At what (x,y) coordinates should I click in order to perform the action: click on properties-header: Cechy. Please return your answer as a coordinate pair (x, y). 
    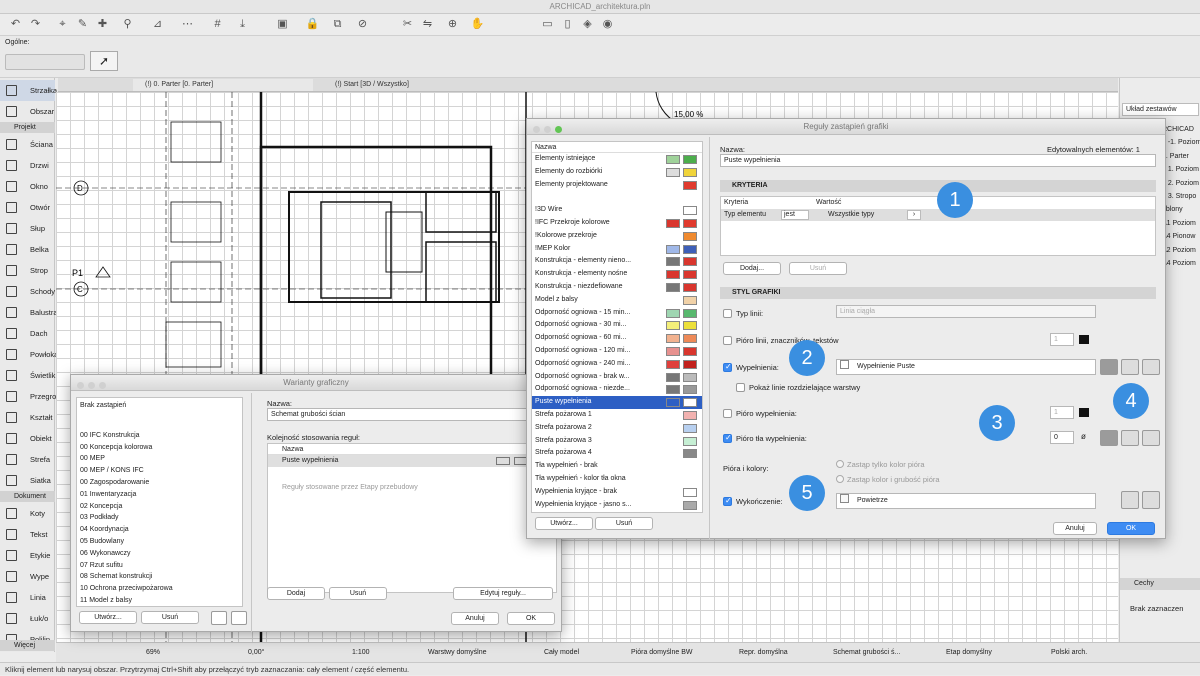
    Looking at the image, I should click on (1160, 584).